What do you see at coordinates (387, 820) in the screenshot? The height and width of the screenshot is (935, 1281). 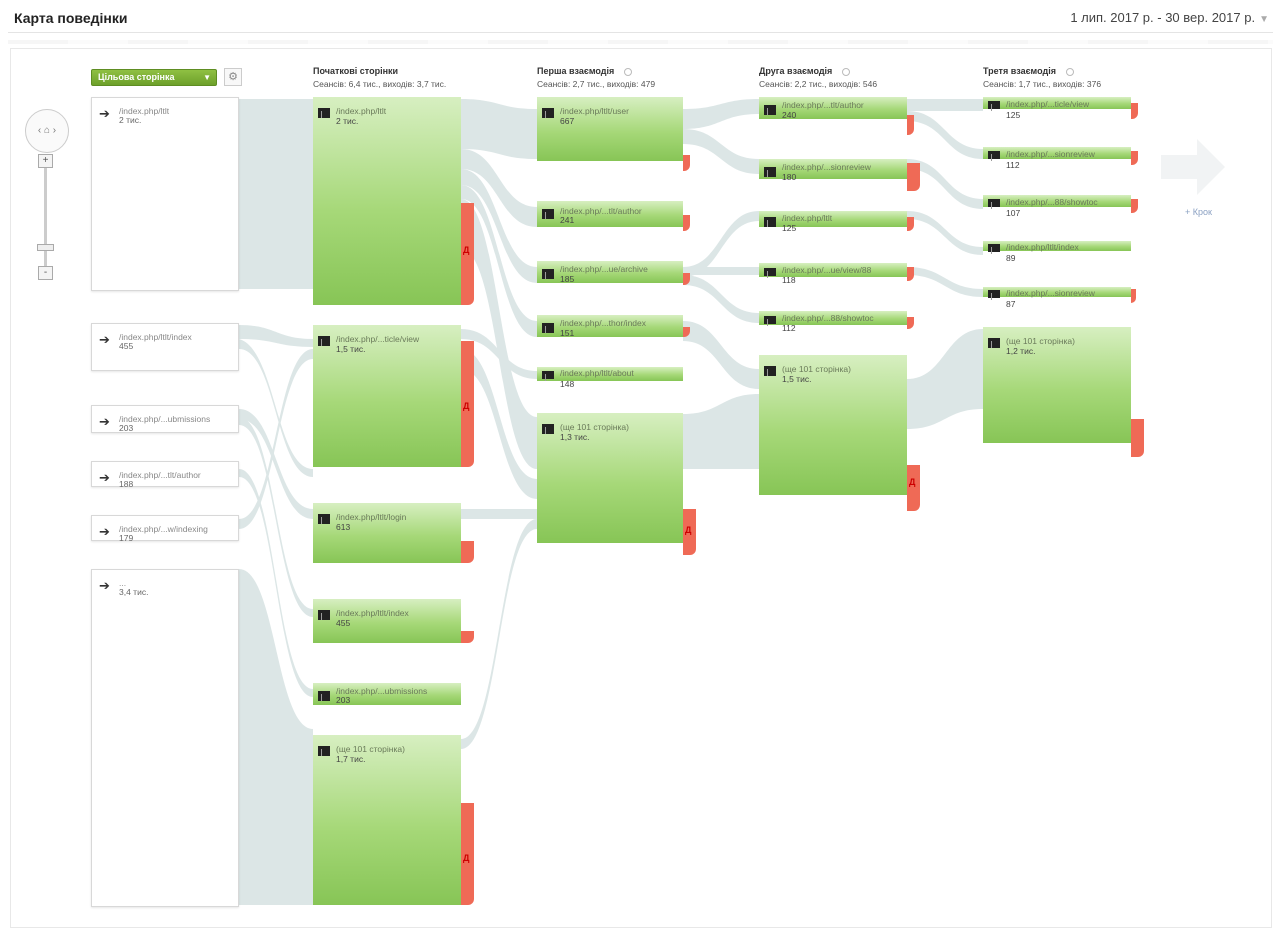 I see `start-page-node: (ще 101 сторінка) 1,7 тис.` at bounding box center [387, 820].